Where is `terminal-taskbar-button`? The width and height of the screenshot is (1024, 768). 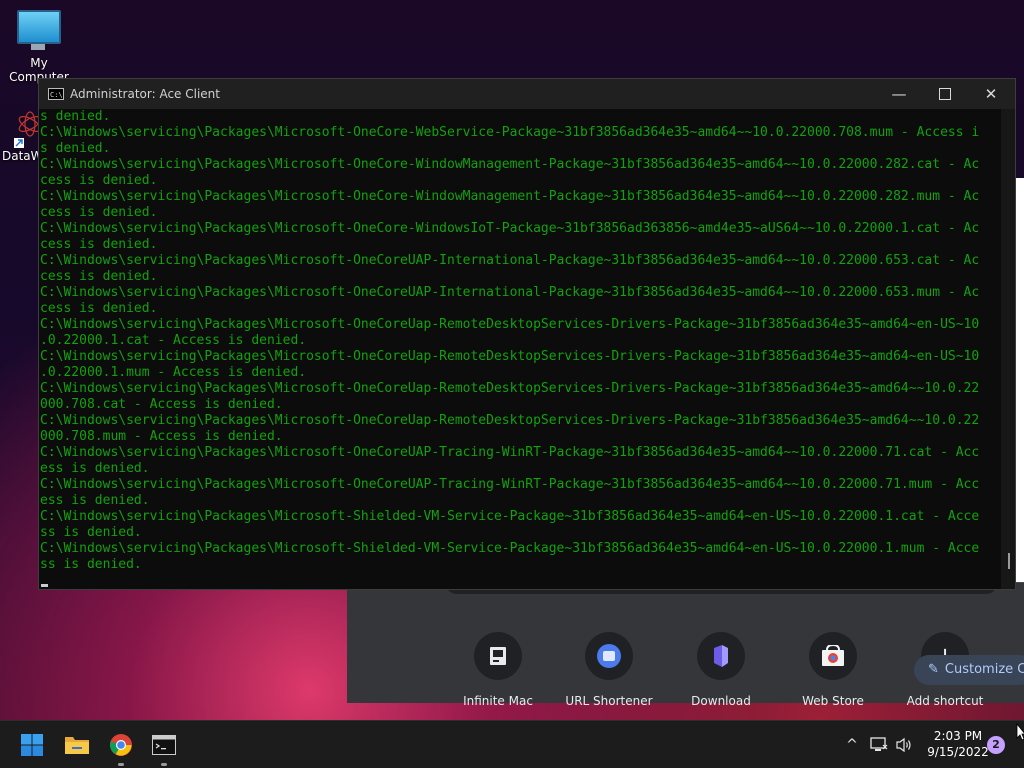 terminal-taskbar-button is located at coordinates (164, 744).